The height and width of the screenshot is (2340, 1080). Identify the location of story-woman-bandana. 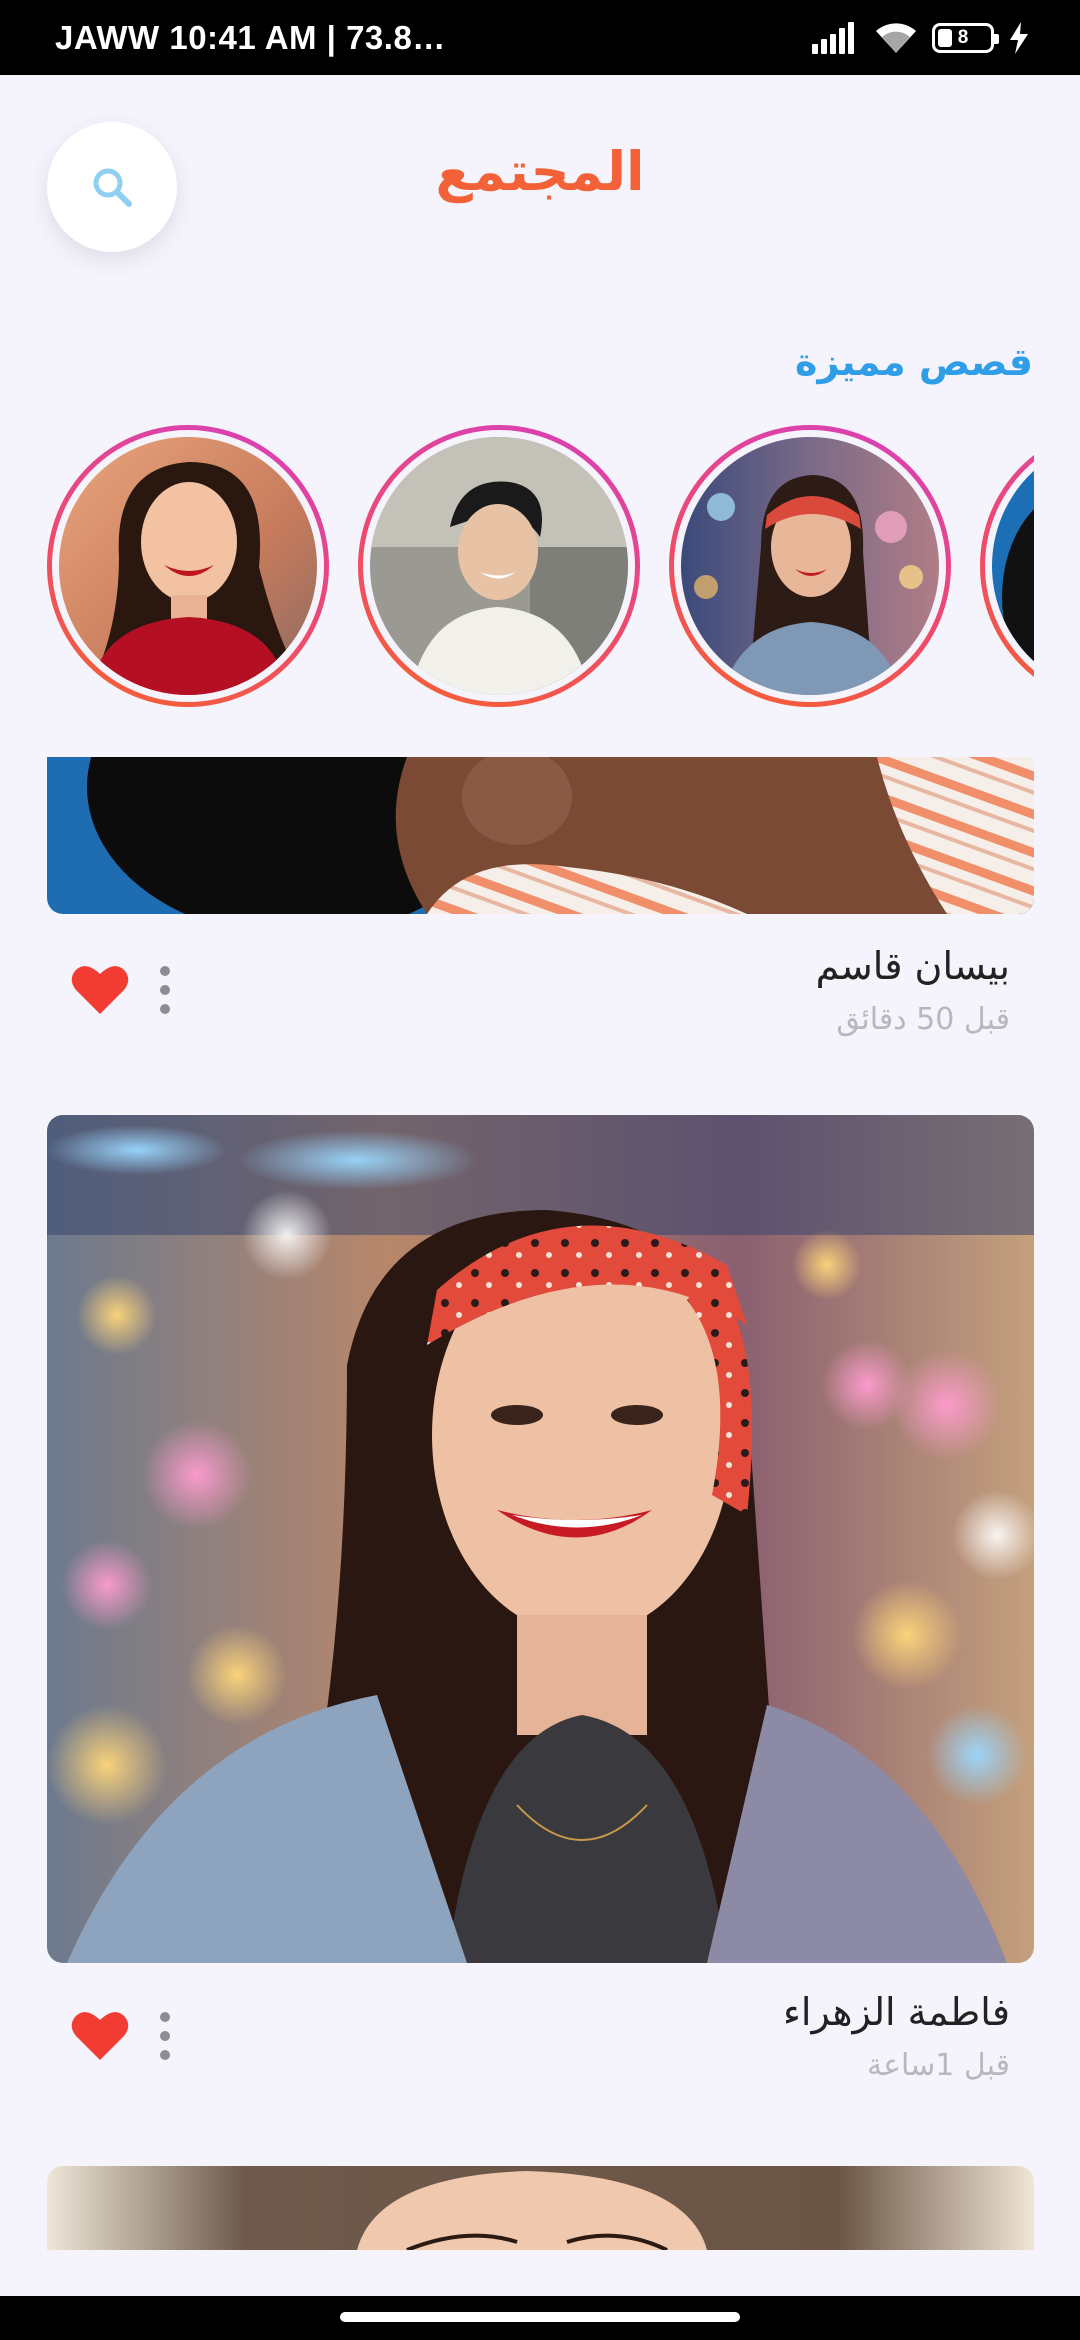
(810, 566).